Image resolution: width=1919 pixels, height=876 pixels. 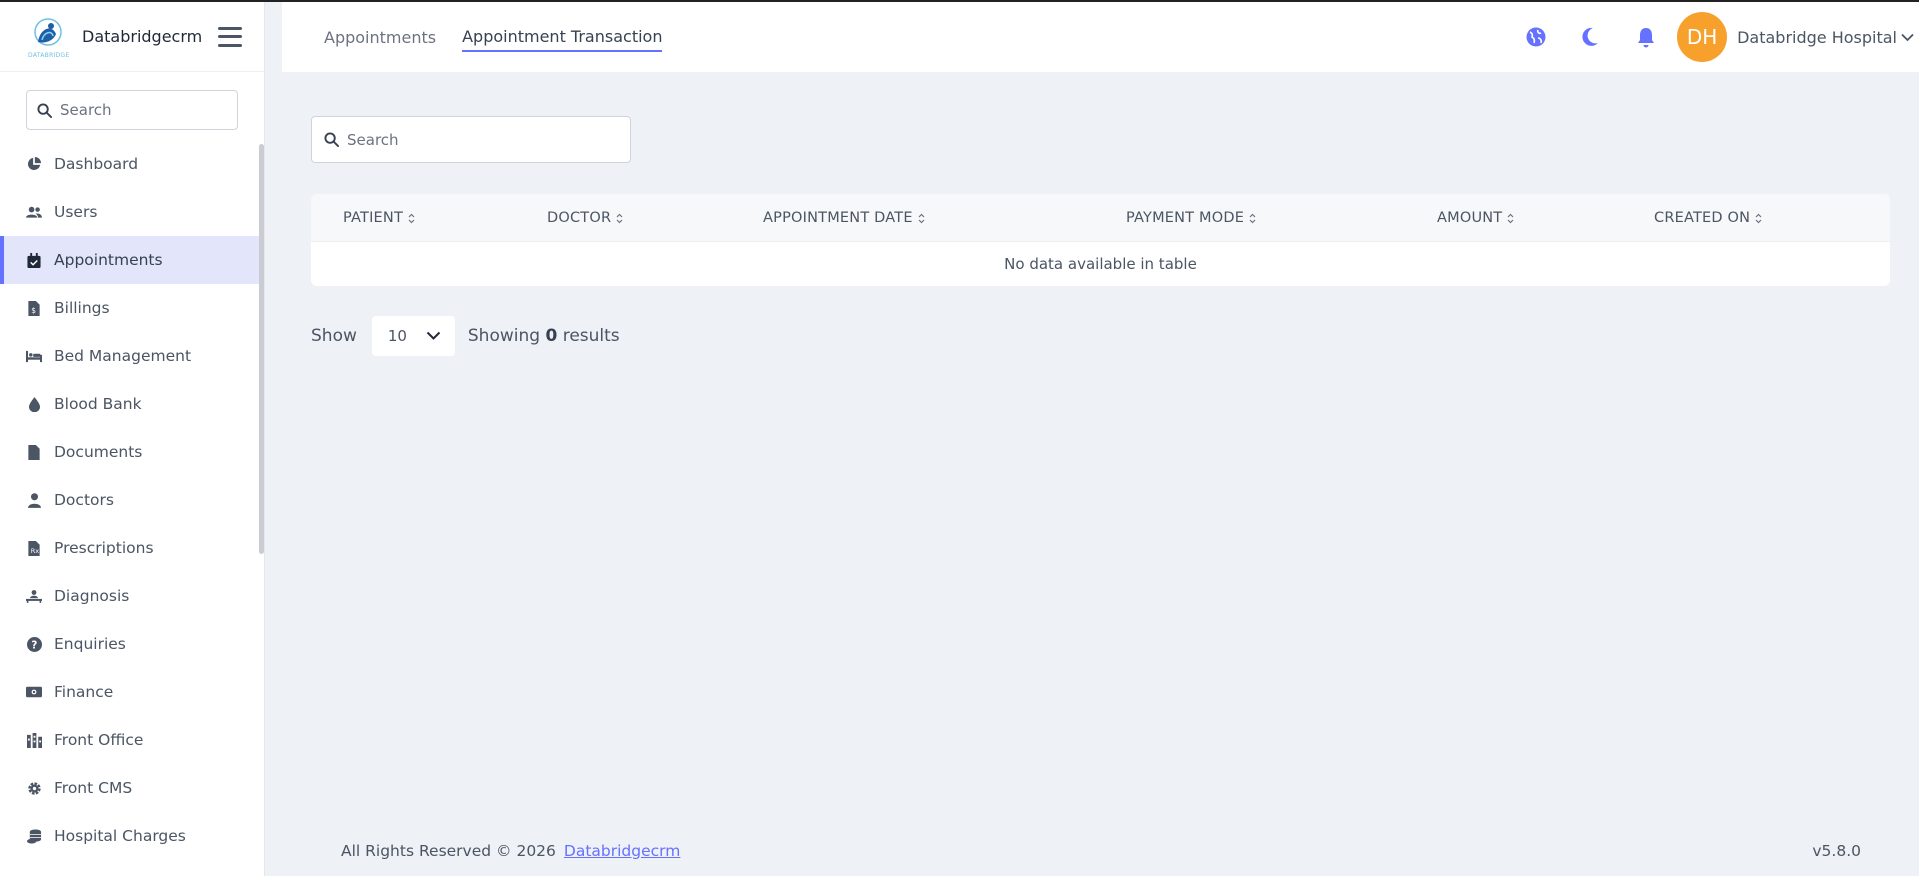 What do you see at coordinates (1836, 851) in the screenshot?
I see `version-label: v5.8.0` at bounding box center [1836, 851].